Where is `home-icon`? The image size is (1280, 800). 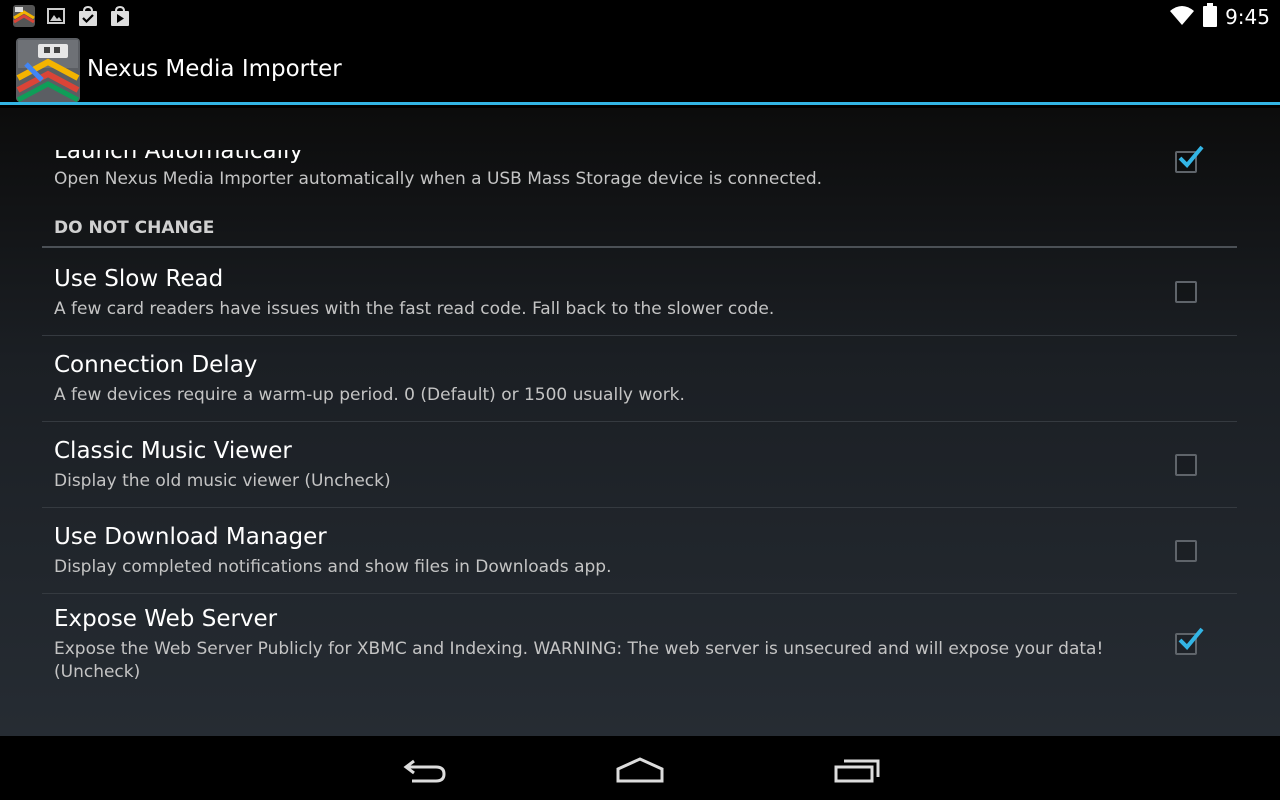
home-icon is located at coordinates (640, 770).